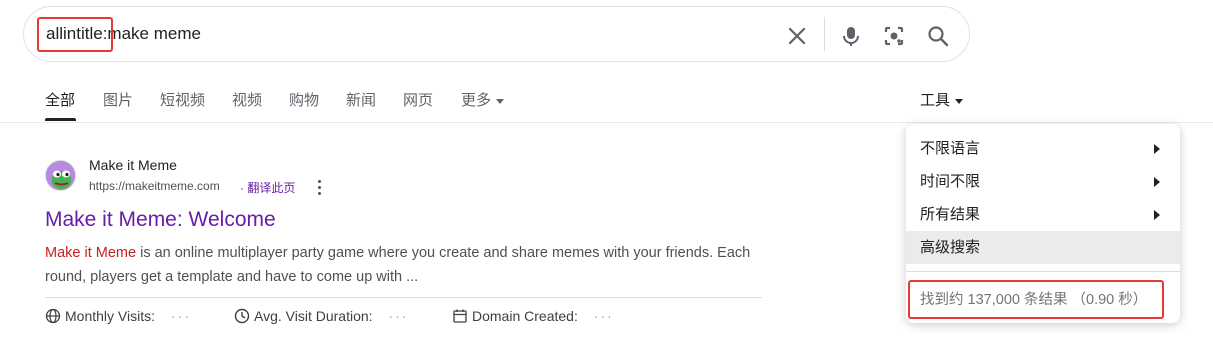  Describe the element at coordinates (938, 36) in the screenshot. I see `search-icon` at that location.